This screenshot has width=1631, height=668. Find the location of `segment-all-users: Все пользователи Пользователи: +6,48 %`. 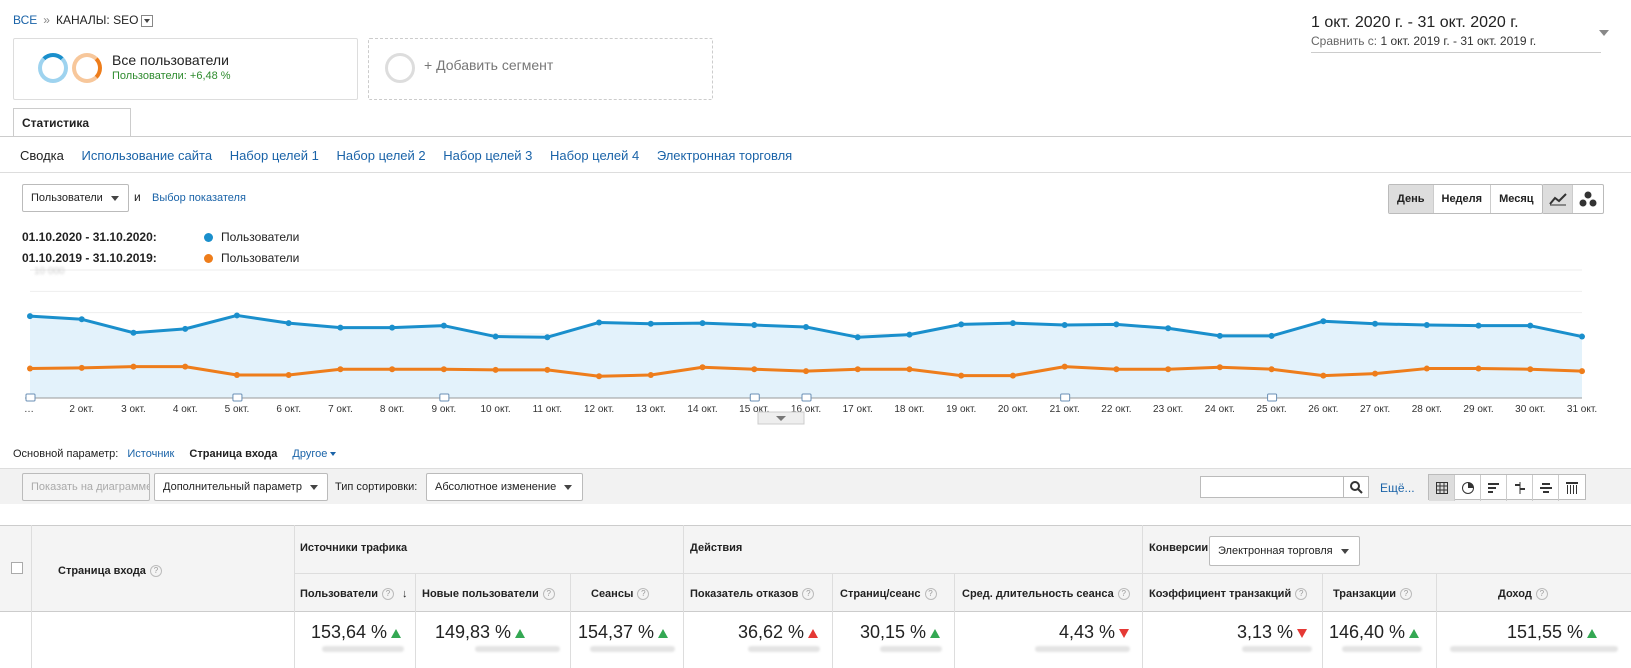

segment-all-users: Все пользователи Пользователи: +6,48 % is located at coordinates (185, 69).